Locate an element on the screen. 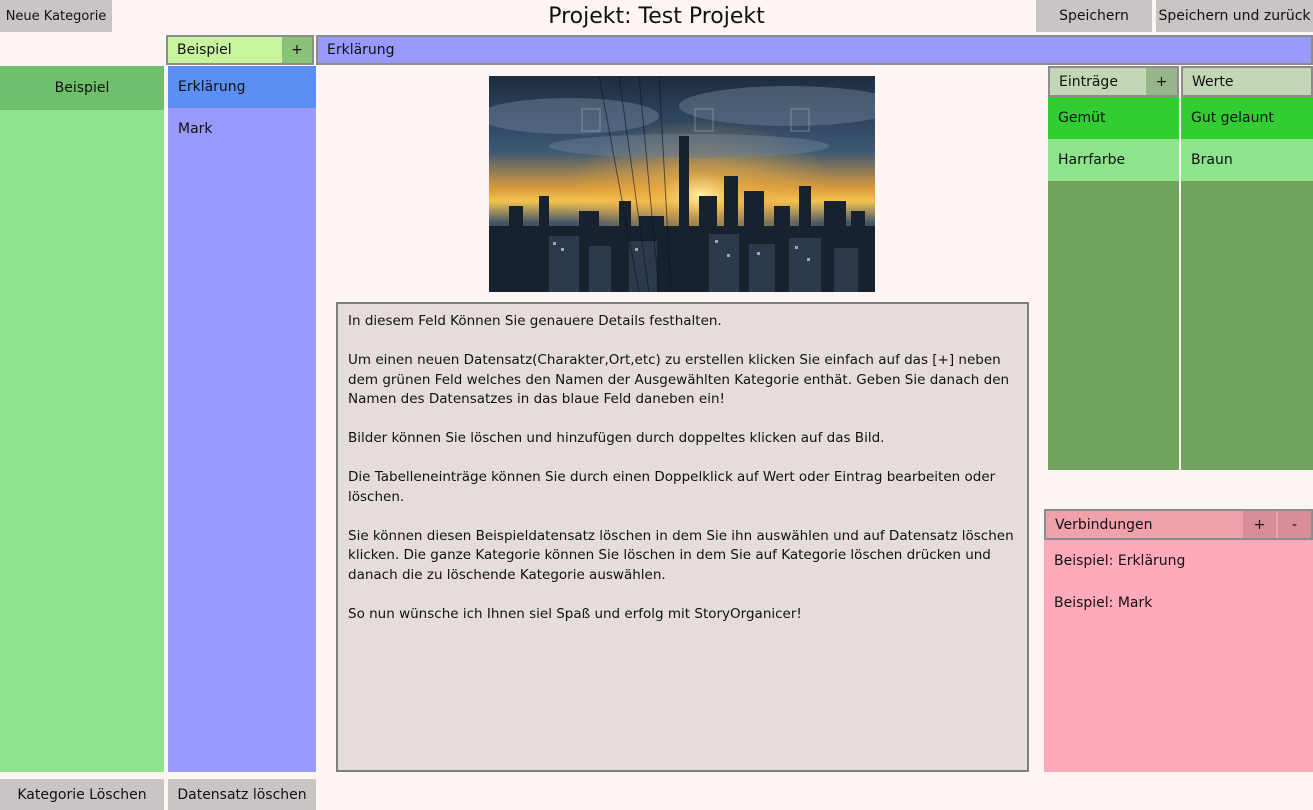  remove-connection-button: - is located at coordinates (1294, 524).